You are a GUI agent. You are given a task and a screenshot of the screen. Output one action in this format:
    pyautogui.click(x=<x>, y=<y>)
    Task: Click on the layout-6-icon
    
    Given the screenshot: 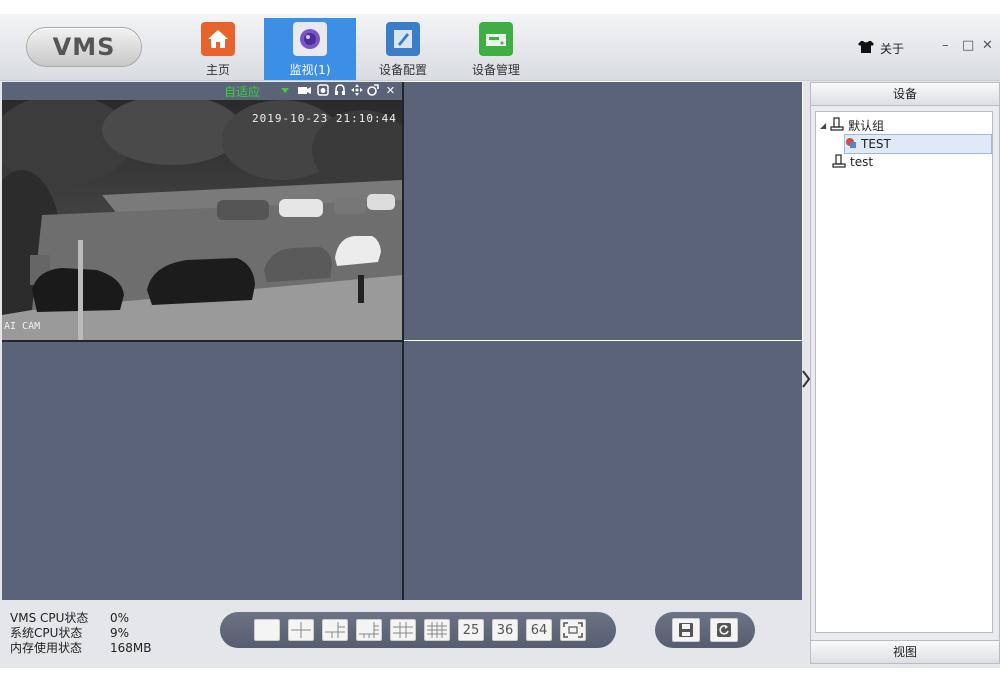 What is the action you would take?
    pyautogui.click(x=335, y=630)
    